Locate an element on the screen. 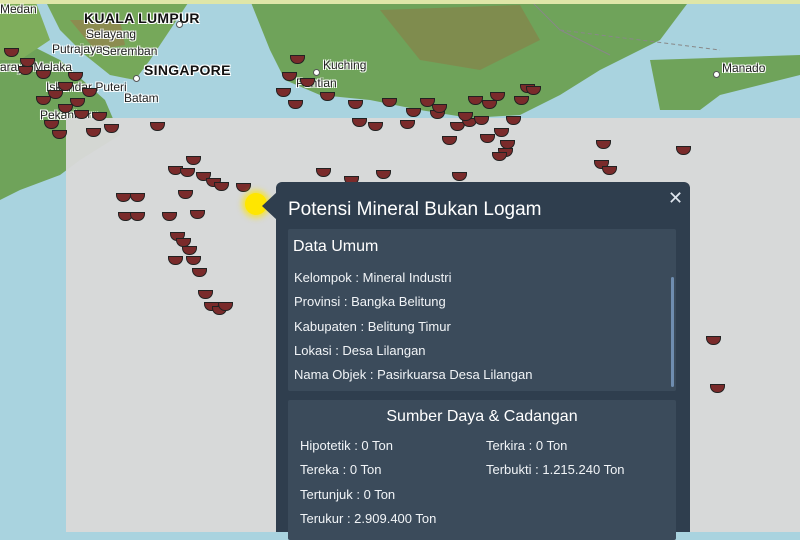  data-row: Nama Objek : Pasirkuarsa Desa Lilangan is located at coordinates (413, 374).